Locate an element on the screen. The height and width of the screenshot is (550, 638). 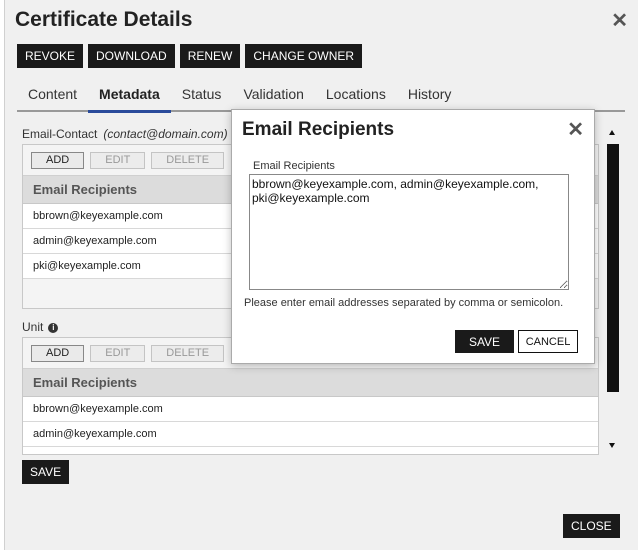
info-icon: i is located at coordinates (53, 327).